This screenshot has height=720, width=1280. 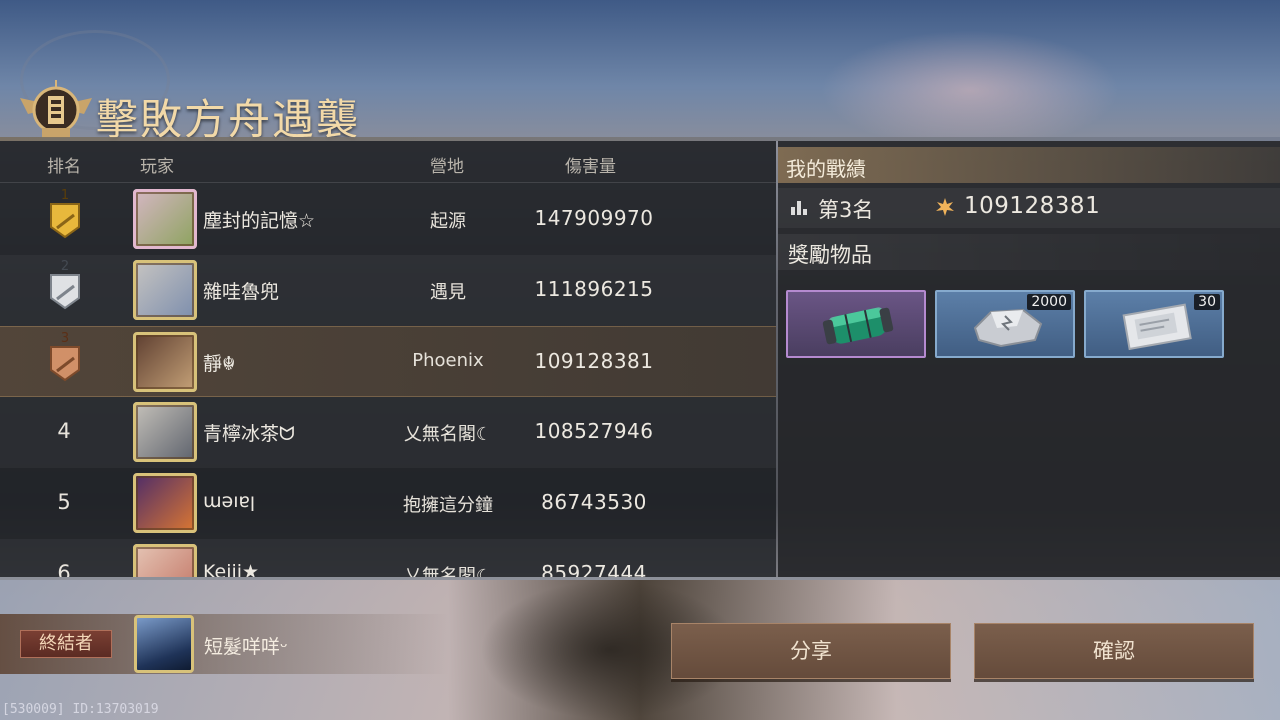 I want to click on table-row: 2 雜哇魯兜 遇見 111896215, so click(x=388, y=290).